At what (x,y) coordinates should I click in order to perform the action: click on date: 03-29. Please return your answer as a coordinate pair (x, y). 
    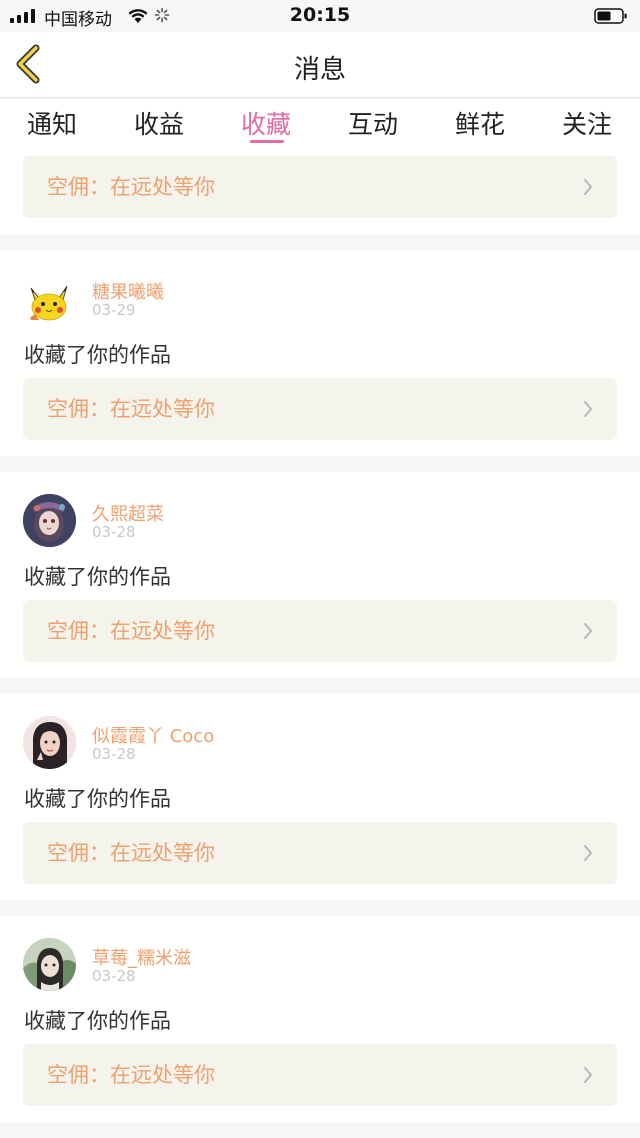
    Looking at the image, I should click on (114, 310).